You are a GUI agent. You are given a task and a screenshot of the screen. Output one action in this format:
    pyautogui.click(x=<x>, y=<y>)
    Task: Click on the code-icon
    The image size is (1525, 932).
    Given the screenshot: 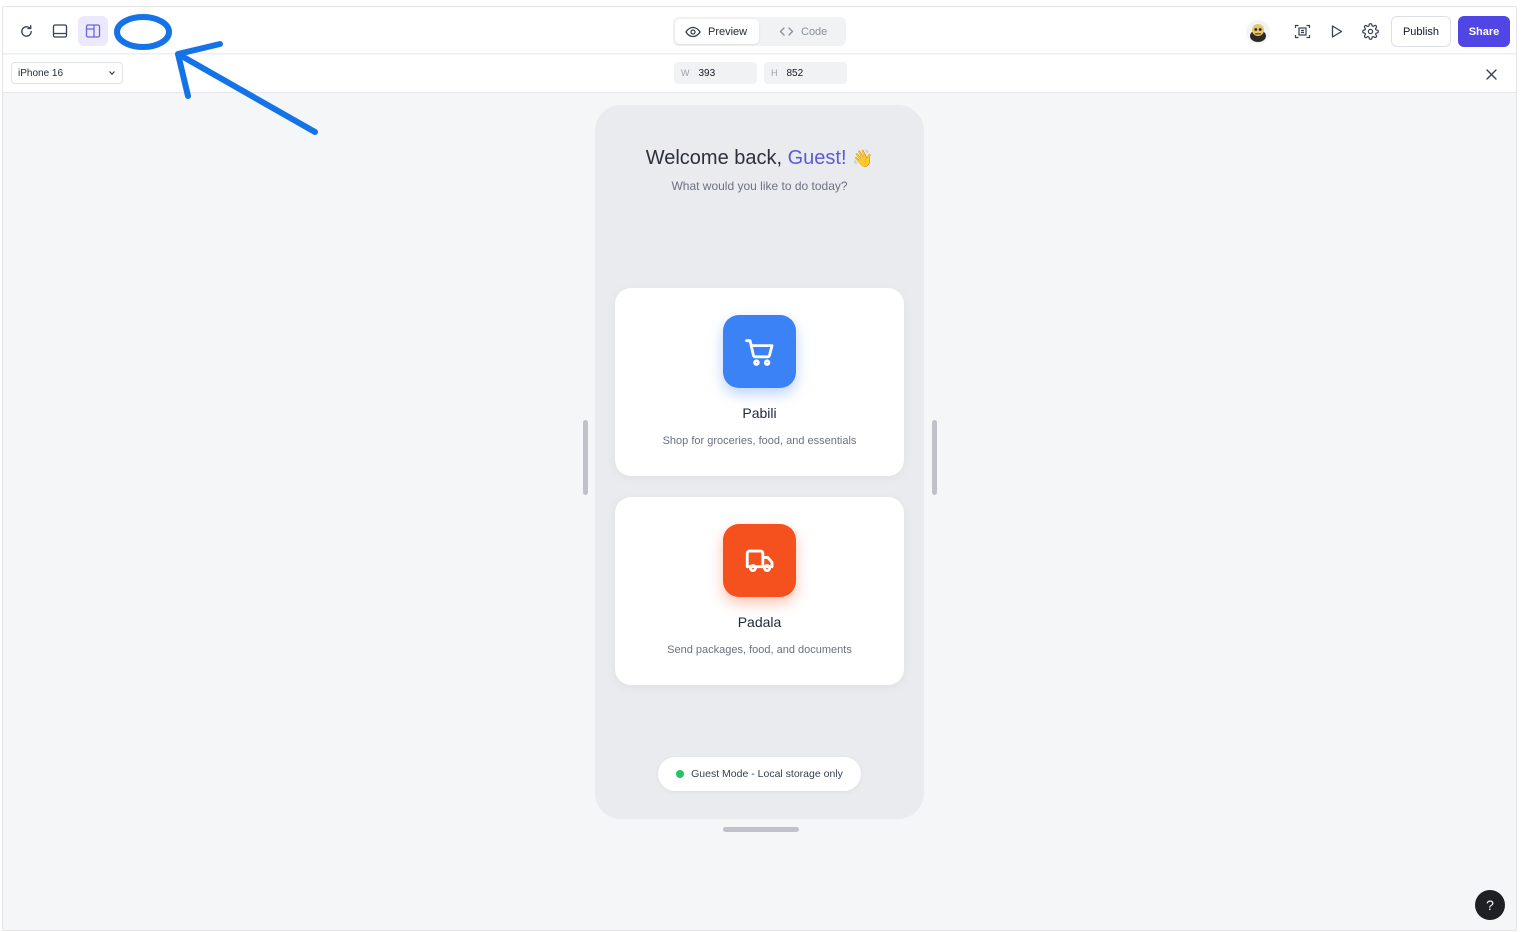 What is the action you would take?
    pyautogui.click(x=786, y=31)
    